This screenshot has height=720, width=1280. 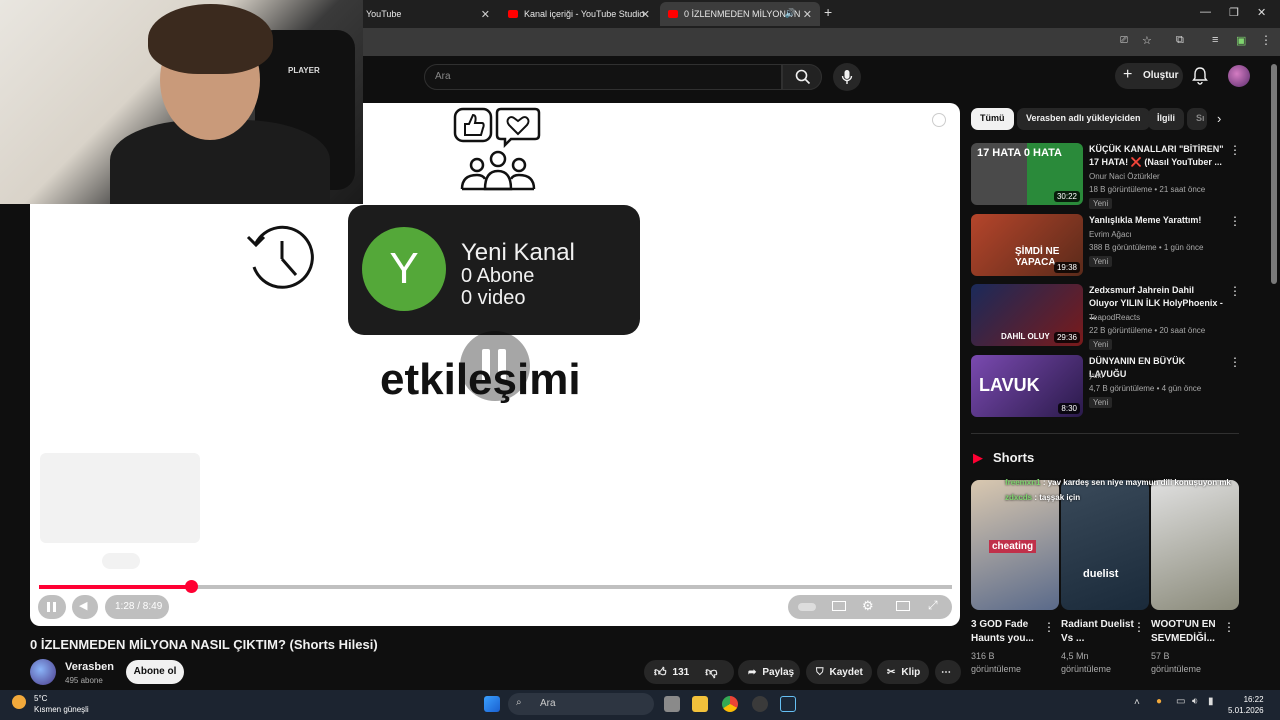 I want to click on minimize-icon: —, so click(x=1205, y=12).